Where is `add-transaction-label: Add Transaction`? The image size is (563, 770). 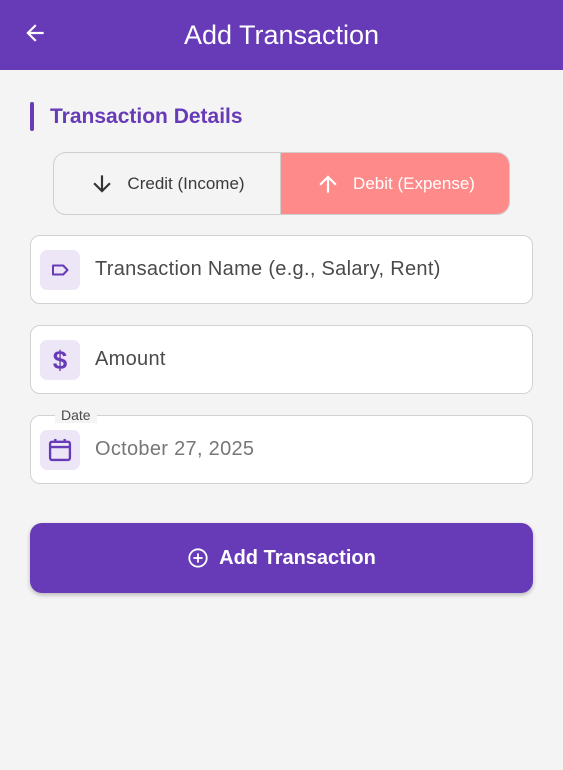
add-transaction-label: Add Transaction is located at coordinates (297, 557).